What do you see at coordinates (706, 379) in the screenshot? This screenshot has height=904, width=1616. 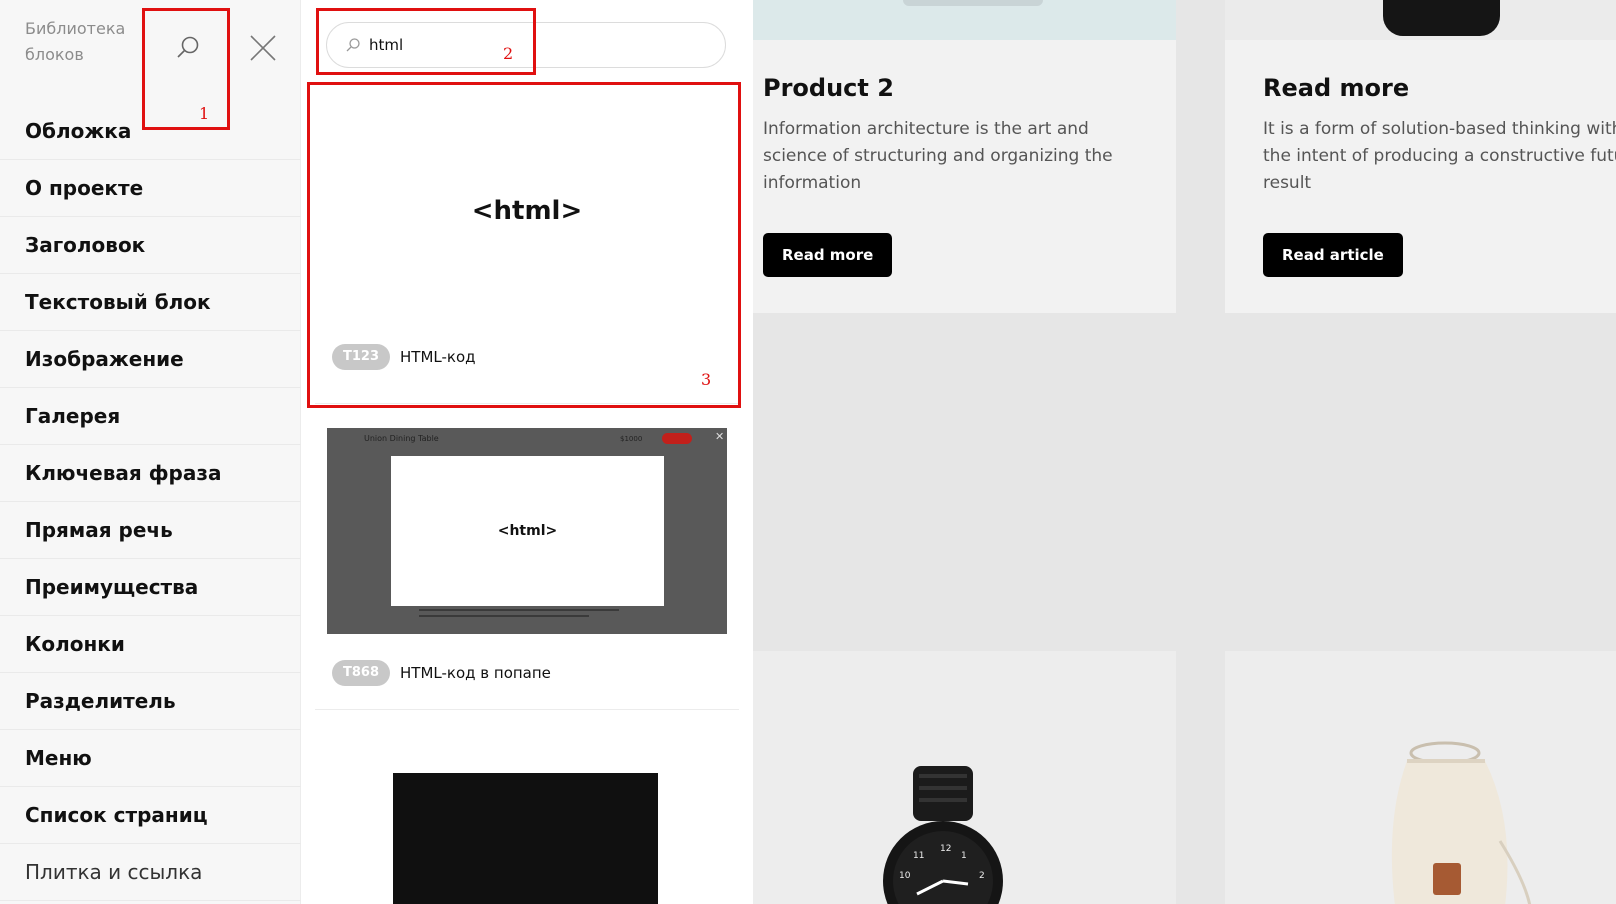 I see `annotation-label-3: 3` at bounding box center [706, 379].